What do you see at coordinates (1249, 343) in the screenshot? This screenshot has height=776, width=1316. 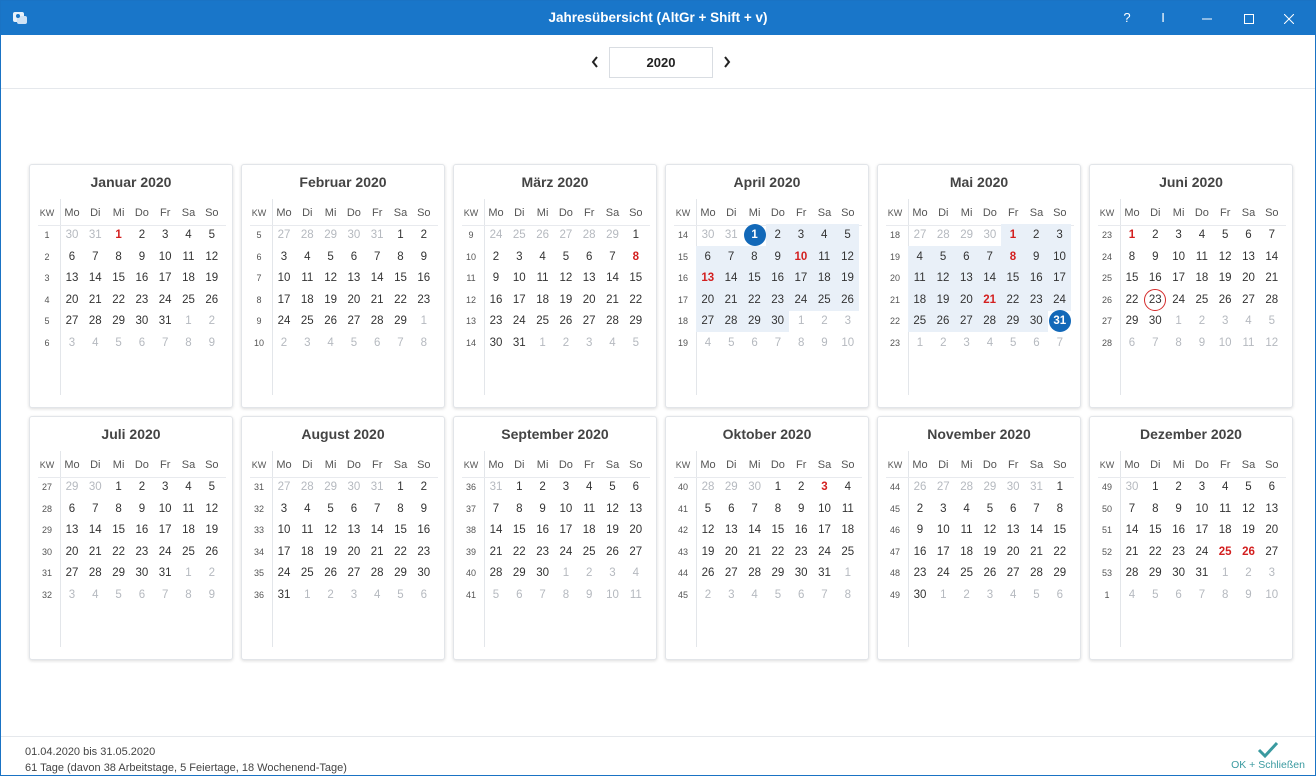 I see `day-cell-outside-month: 11` at bounding box center [1249, 343].